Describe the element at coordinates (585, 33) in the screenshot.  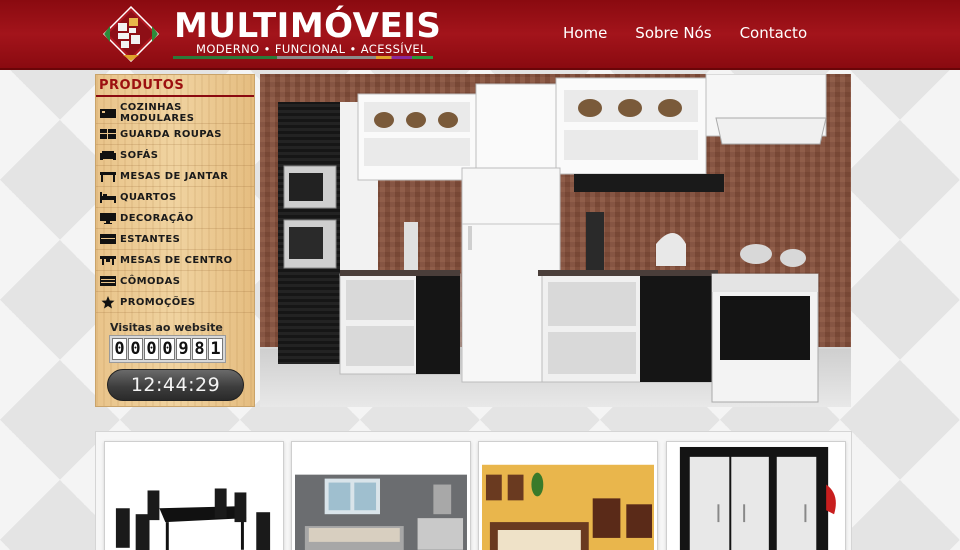
I see `nav-home: Home` at that location.